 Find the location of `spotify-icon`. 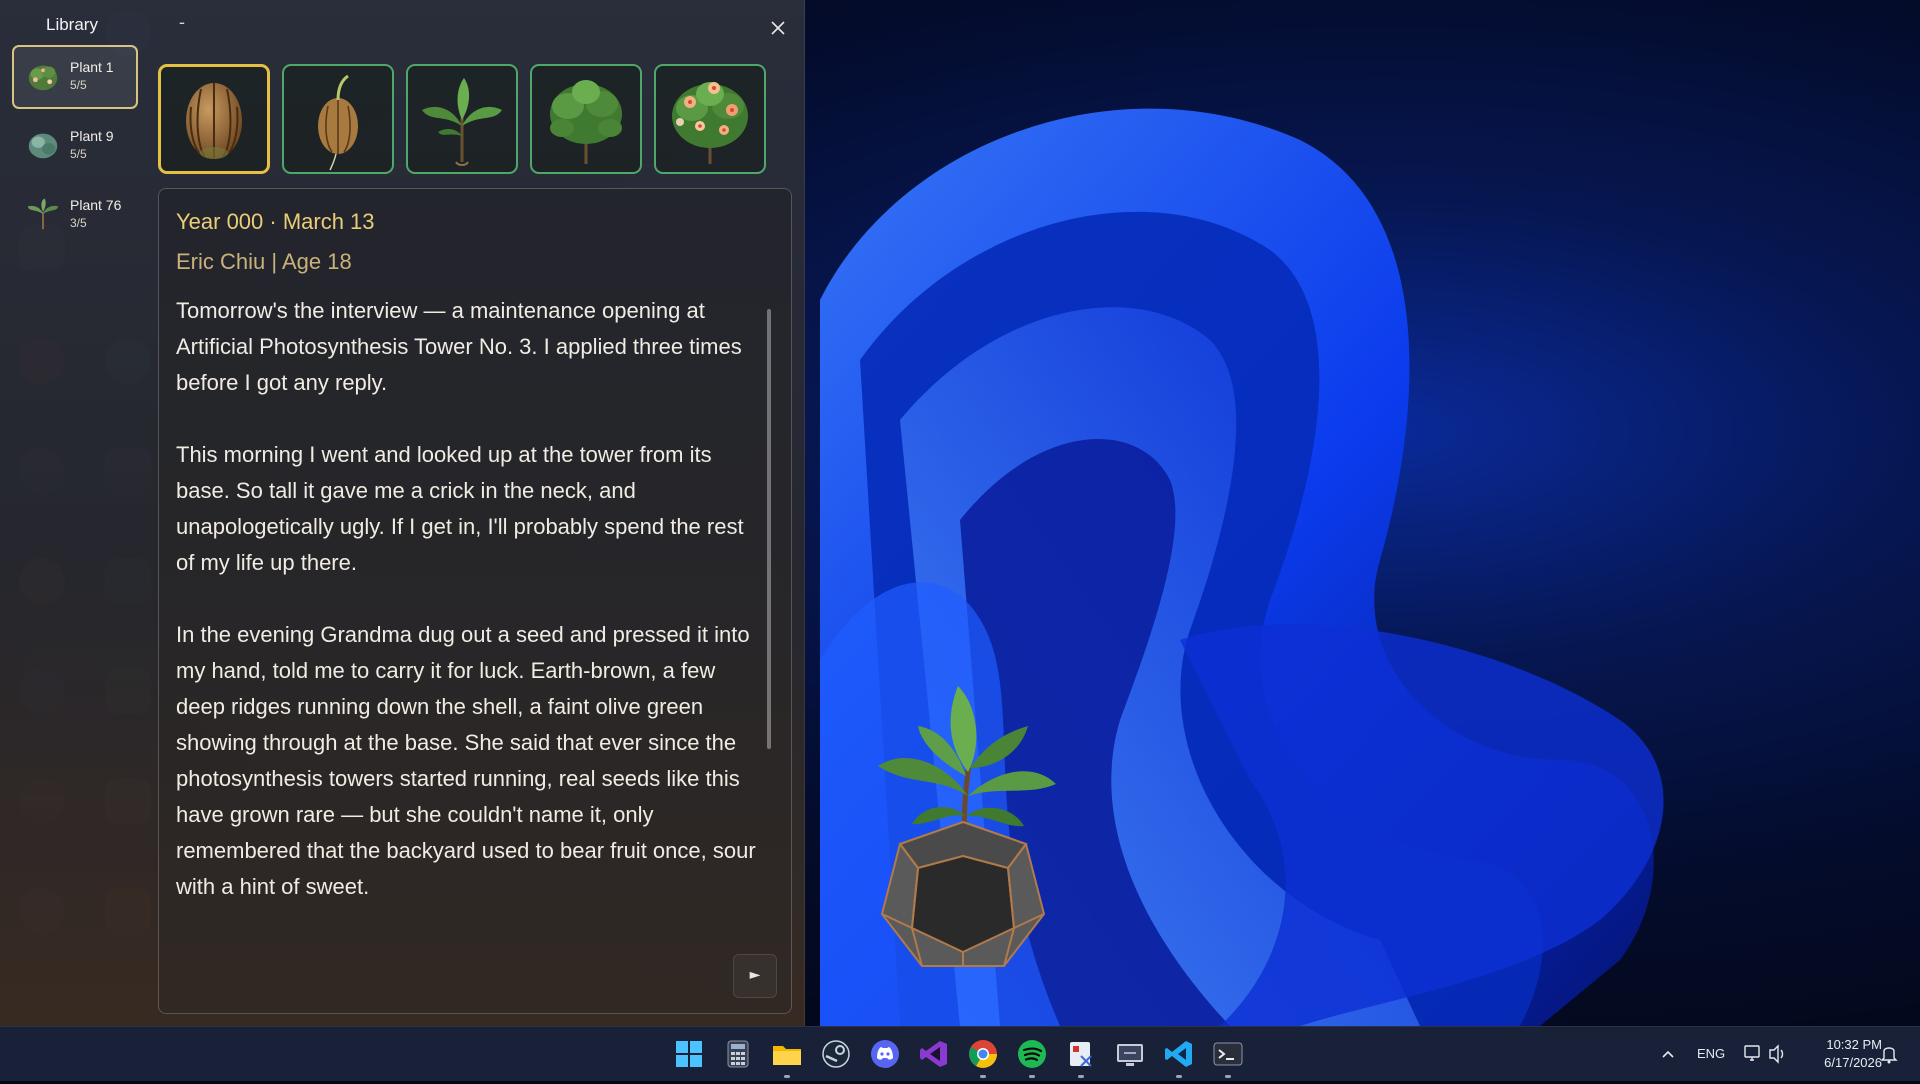

spotify-icon is located at coordinates (1032, 1054).